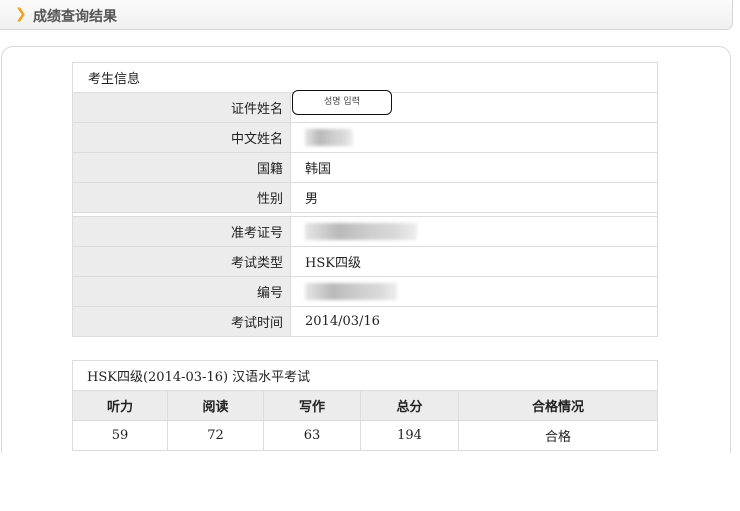 Image resolution: width=740 pixels, height=511 pixels. What do you see at coordinates (215, 405) in the screenshot?
I see `header-reading: 阅读` at bounding box center [215, 405].